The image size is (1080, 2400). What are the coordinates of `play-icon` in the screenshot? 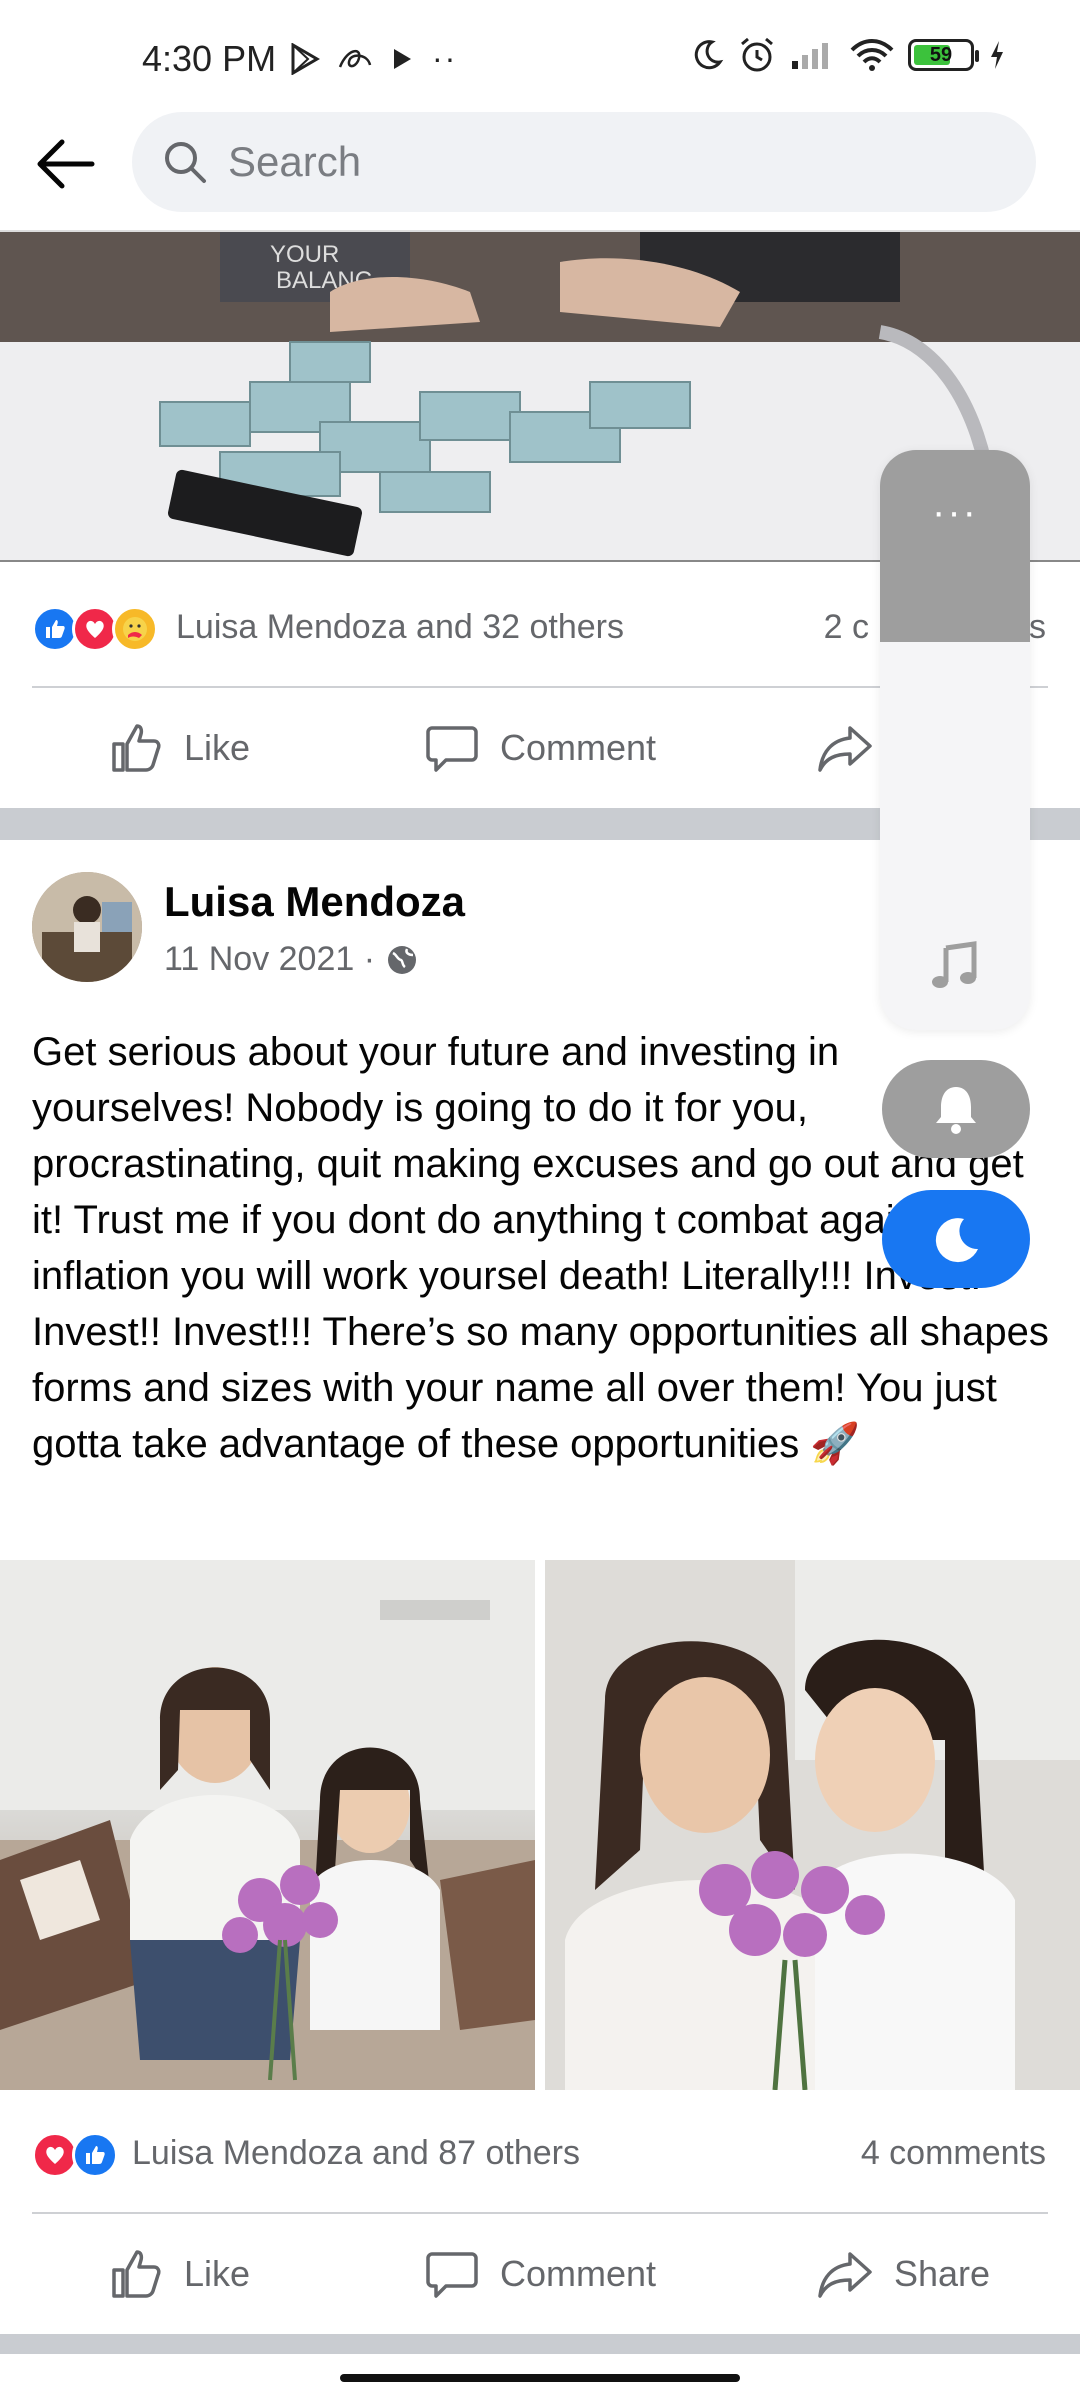 It's located at (402, 58).